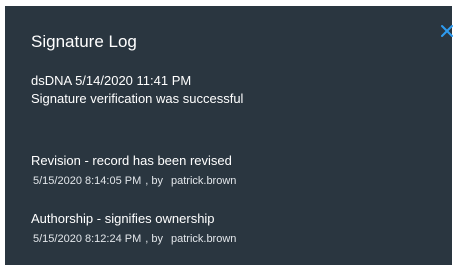  I want to click on close-icon, so click(447, 31).